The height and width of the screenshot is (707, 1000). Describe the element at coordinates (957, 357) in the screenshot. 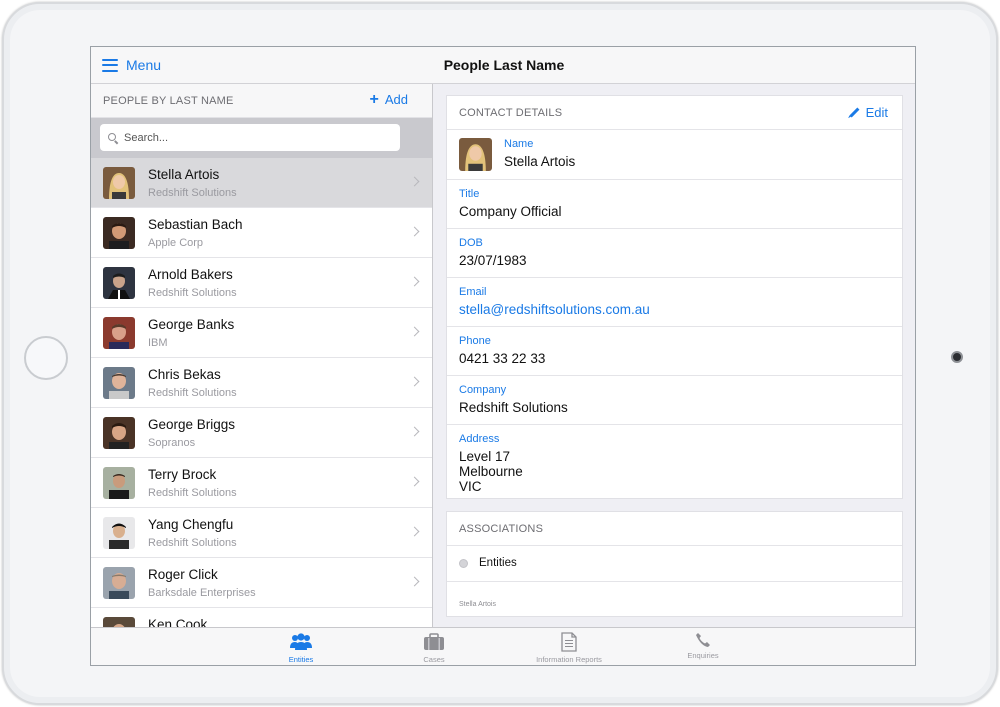

I see `camera-icon` at that location.